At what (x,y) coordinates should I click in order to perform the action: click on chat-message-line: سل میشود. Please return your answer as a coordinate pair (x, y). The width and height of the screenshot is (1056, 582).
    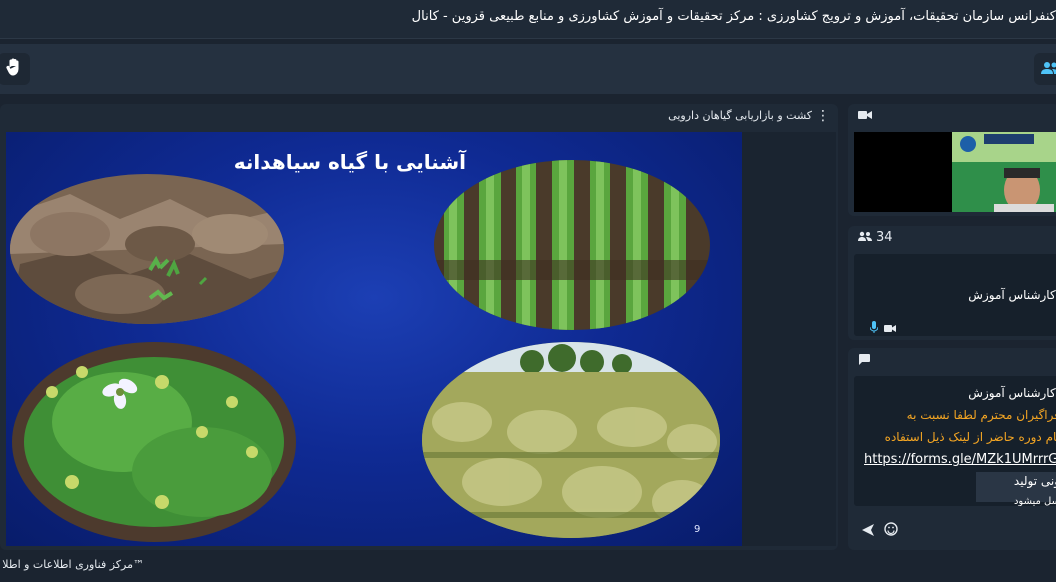
    Looking at the image, I should click on (1034, 501).